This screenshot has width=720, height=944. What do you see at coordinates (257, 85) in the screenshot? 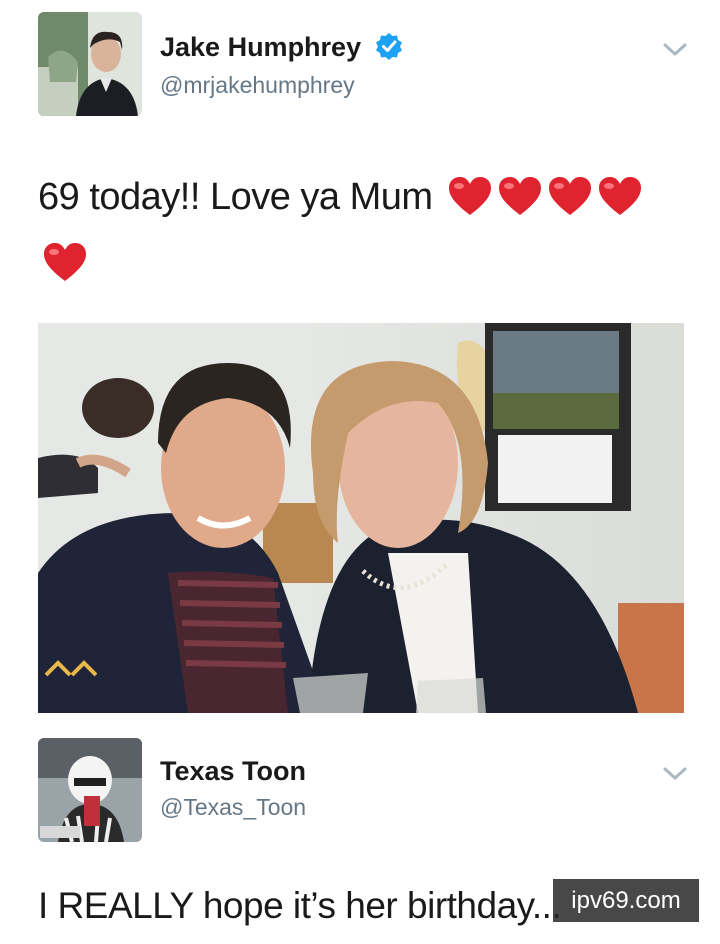
I see `author-handle: @mrjakehumphrey` at bounding box center [257, 85].